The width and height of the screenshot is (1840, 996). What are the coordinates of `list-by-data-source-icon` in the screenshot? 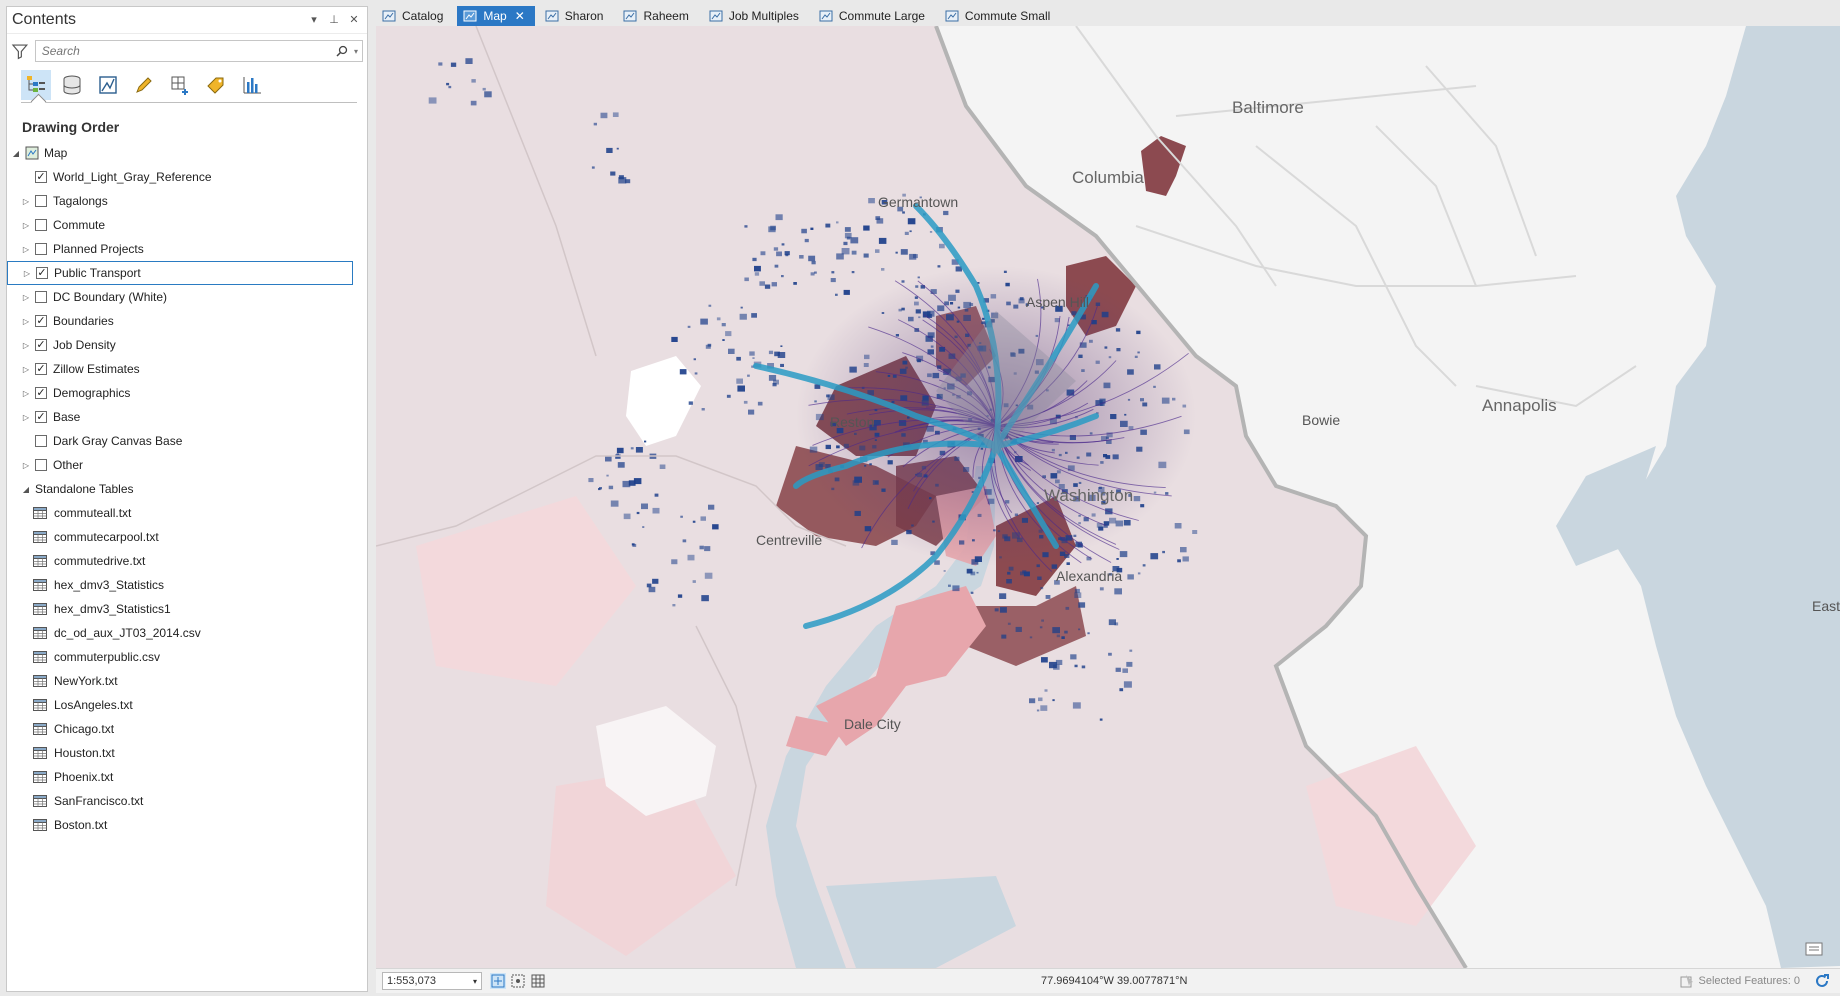 It's located at (72, 85).